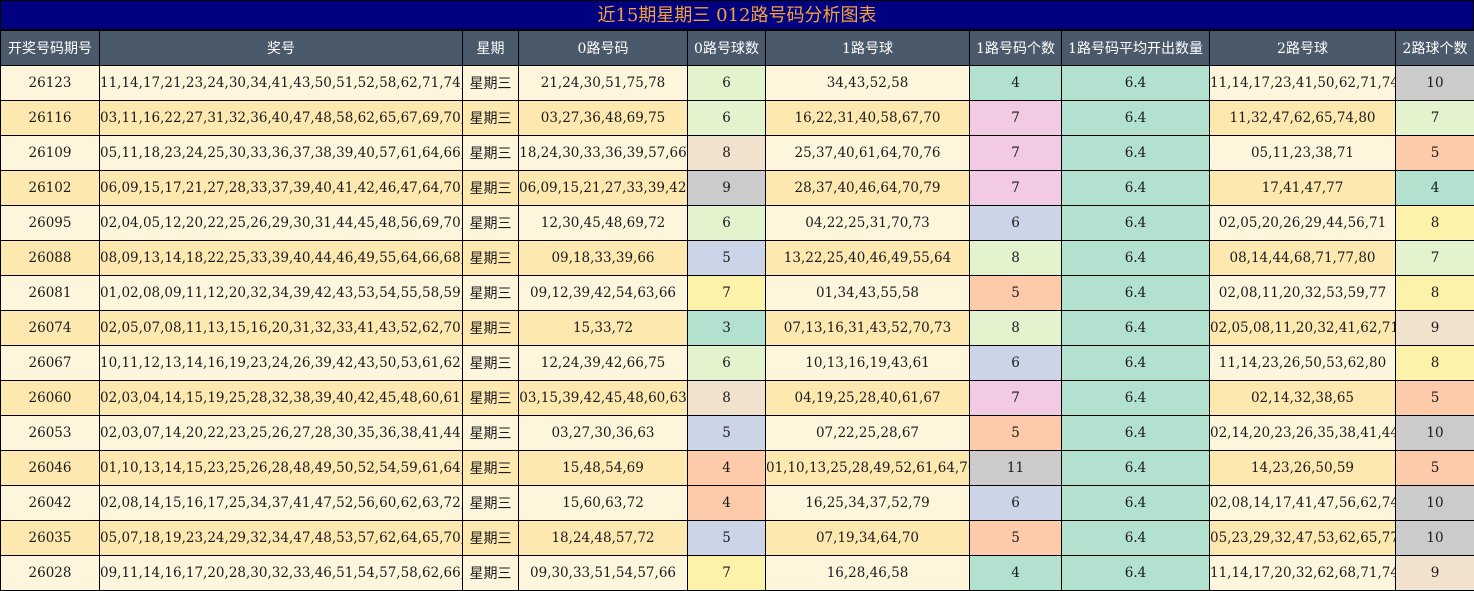 The height and width of the screenshot is (591, 1474). What do you see at coordinates (603, 433) in the screenshot?
I see `cell-route0-numbers: 03,27,30,36,63` at bounding box center [603, 433].